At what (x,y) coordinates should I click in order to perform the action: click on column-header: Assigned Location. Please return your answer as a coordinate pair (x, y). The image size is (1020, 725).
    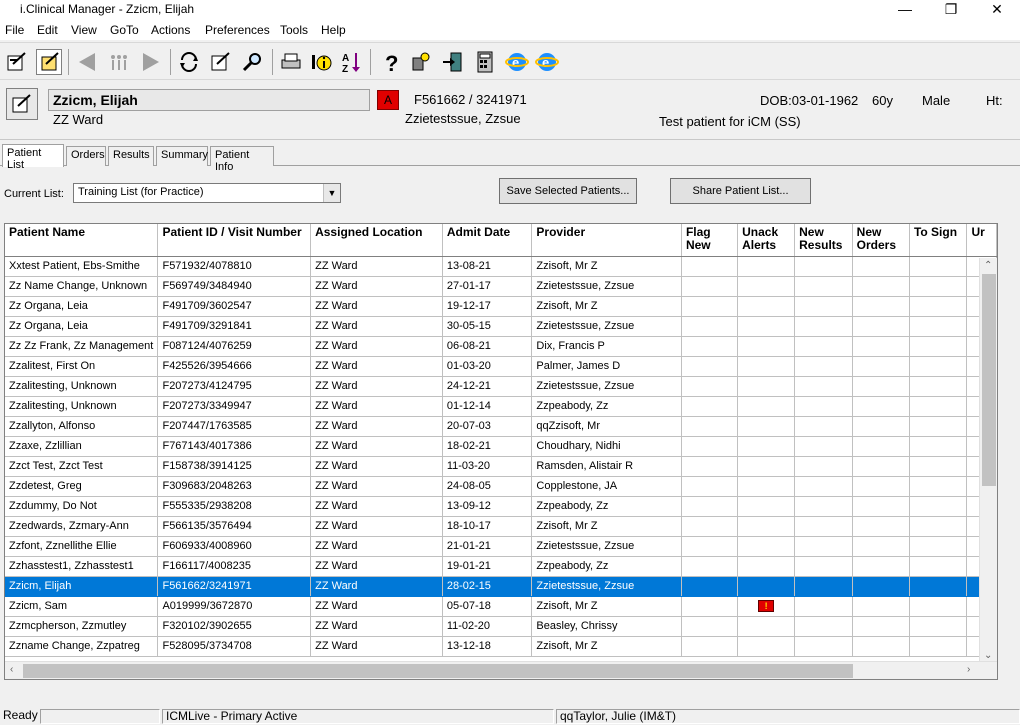
    Looking at the image, I should click on (376, 240).